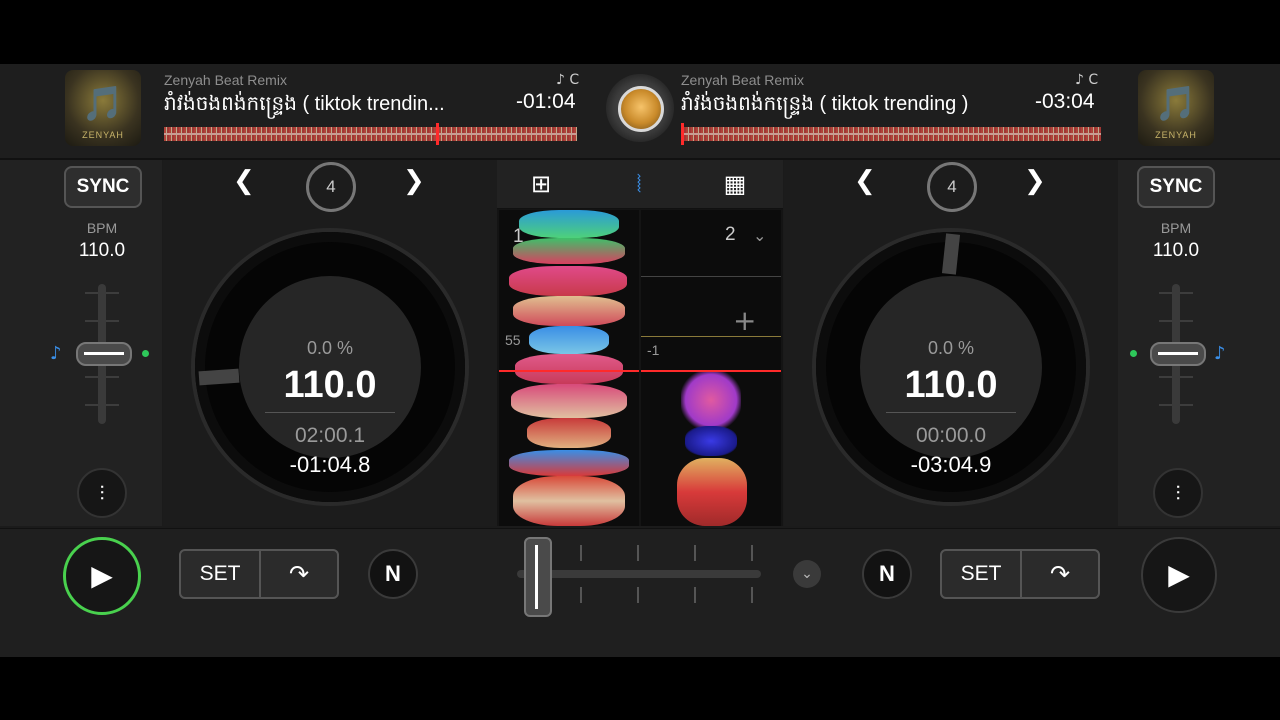  I want to click on right-next-icon: ❯, so click(1035, 181).